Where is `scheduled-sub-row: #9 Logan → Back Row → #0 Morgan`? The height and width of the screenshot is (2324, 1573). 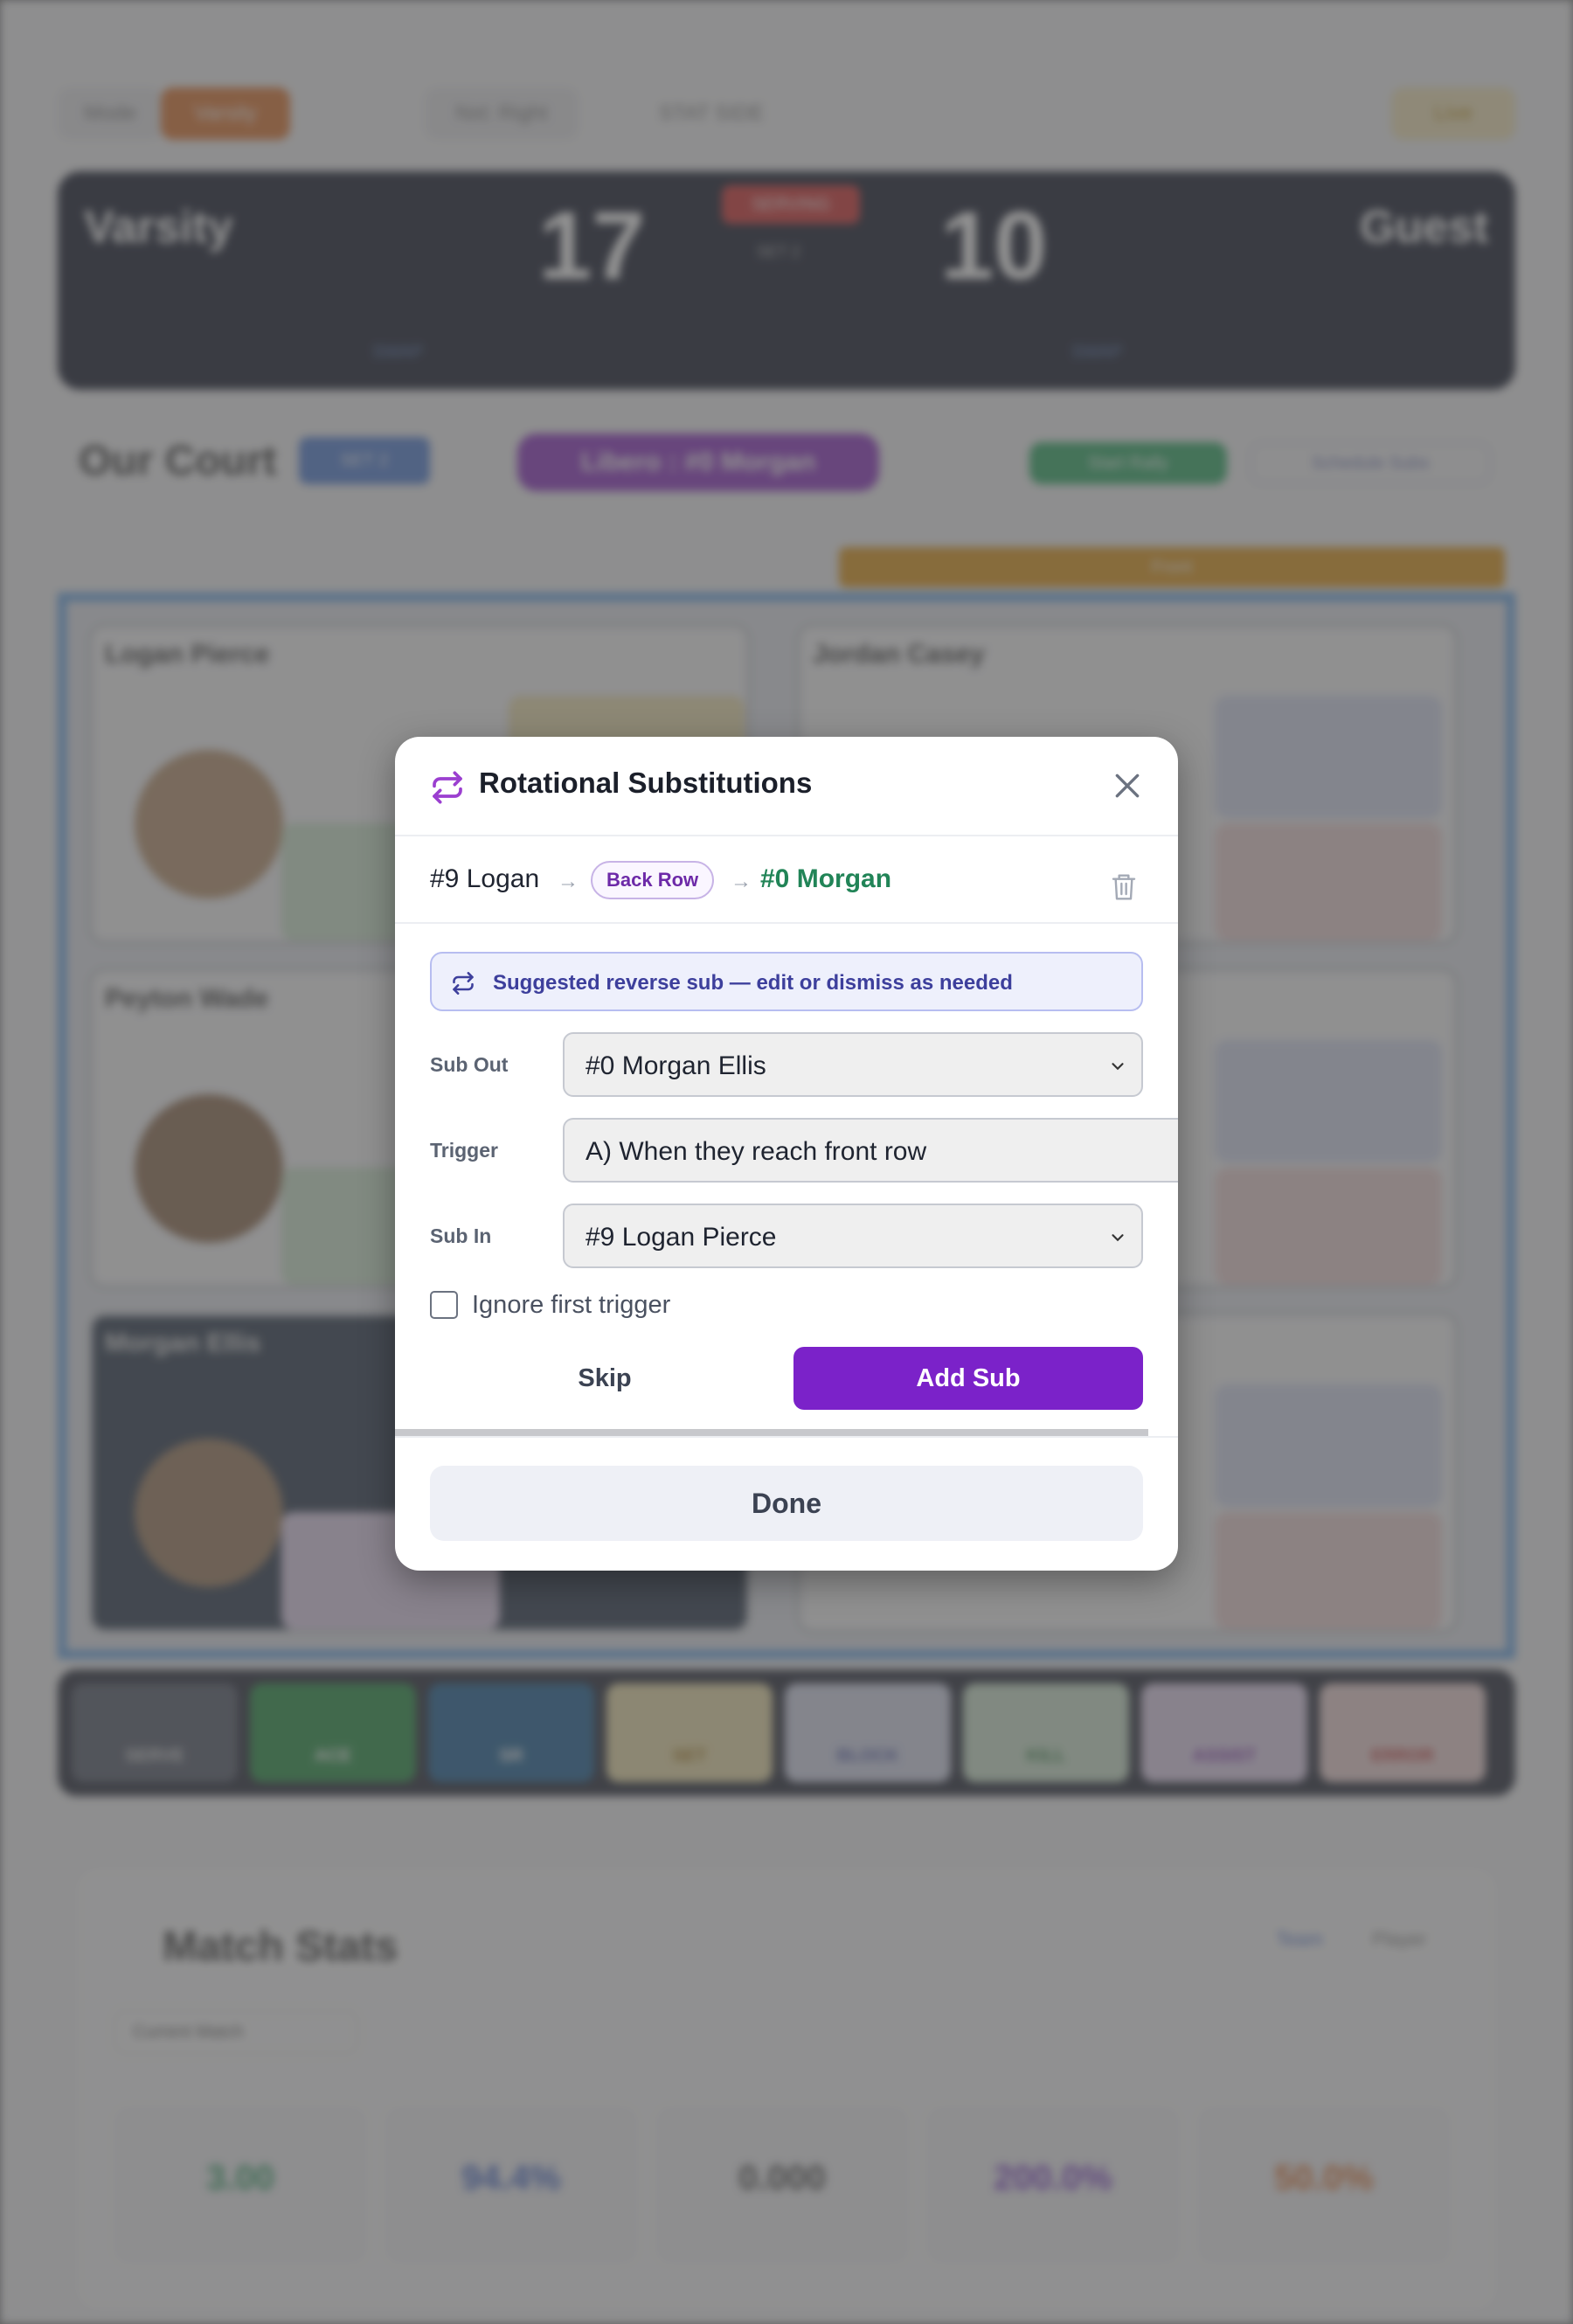 scheduled-sub-row: #9 Logan → Back Row → #0 Morgan is located at coordinates (786, 880).